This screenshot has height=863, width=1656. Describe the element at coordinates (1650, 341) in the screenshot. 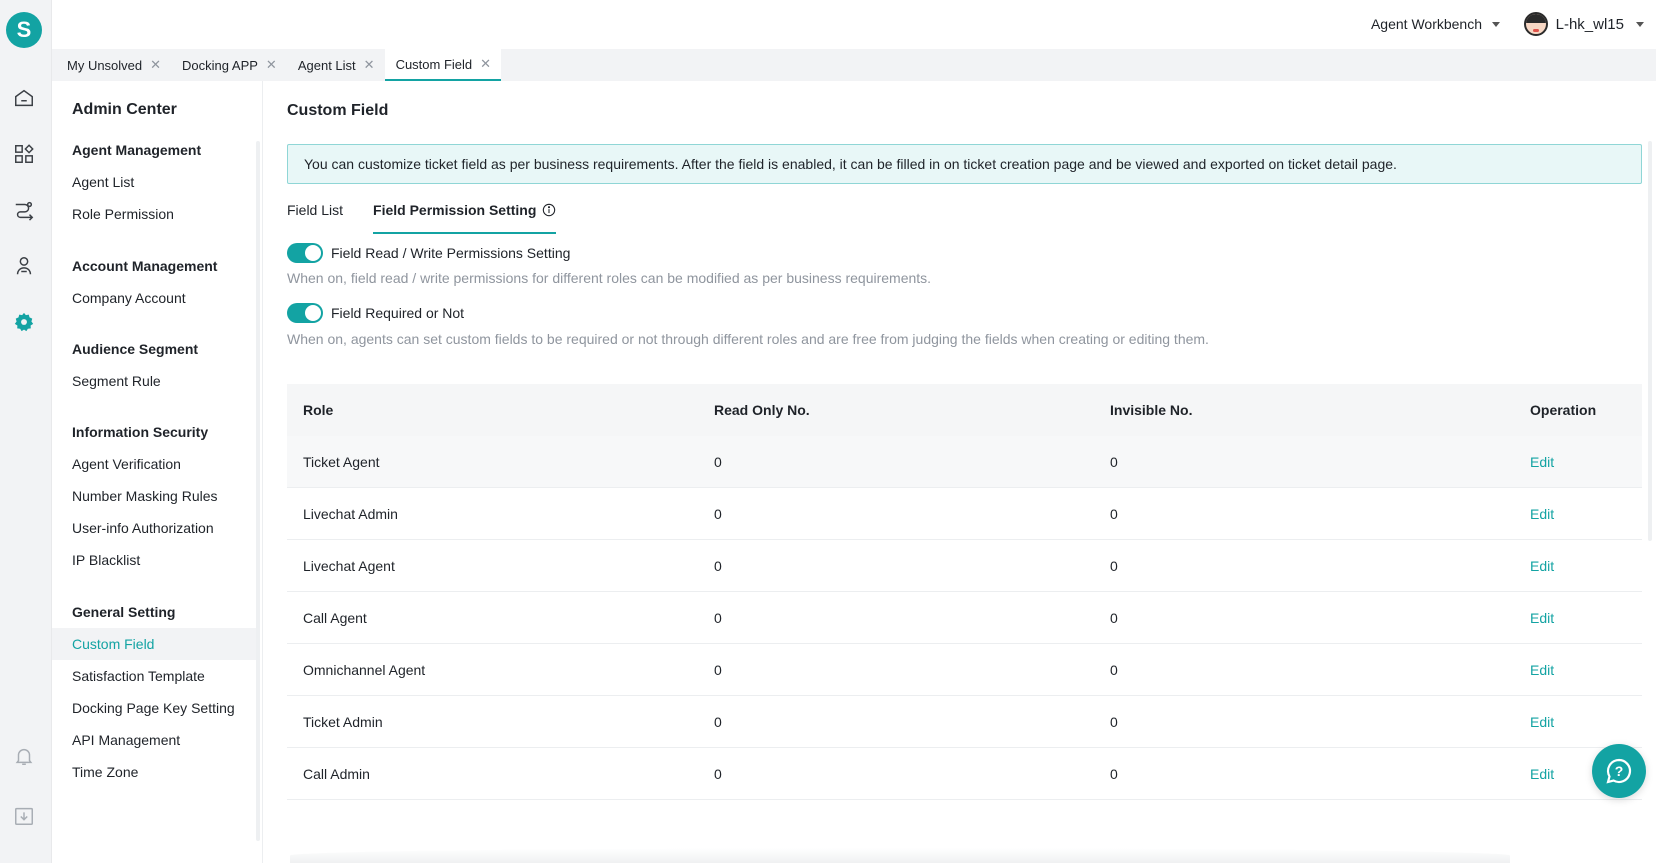

I see `main-scrollbar` at that location.